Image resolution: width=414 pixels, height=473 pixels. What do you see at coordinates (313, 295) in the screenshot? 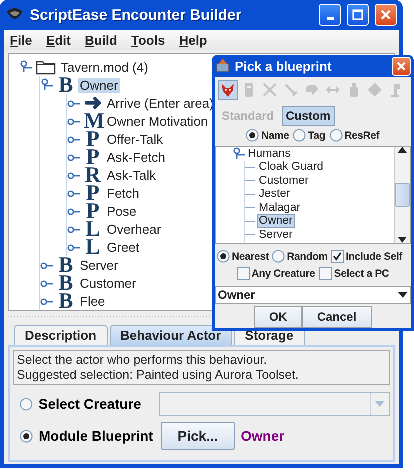
I see `blueprint-dropdown: Owner` at bounding box center [313, 295].